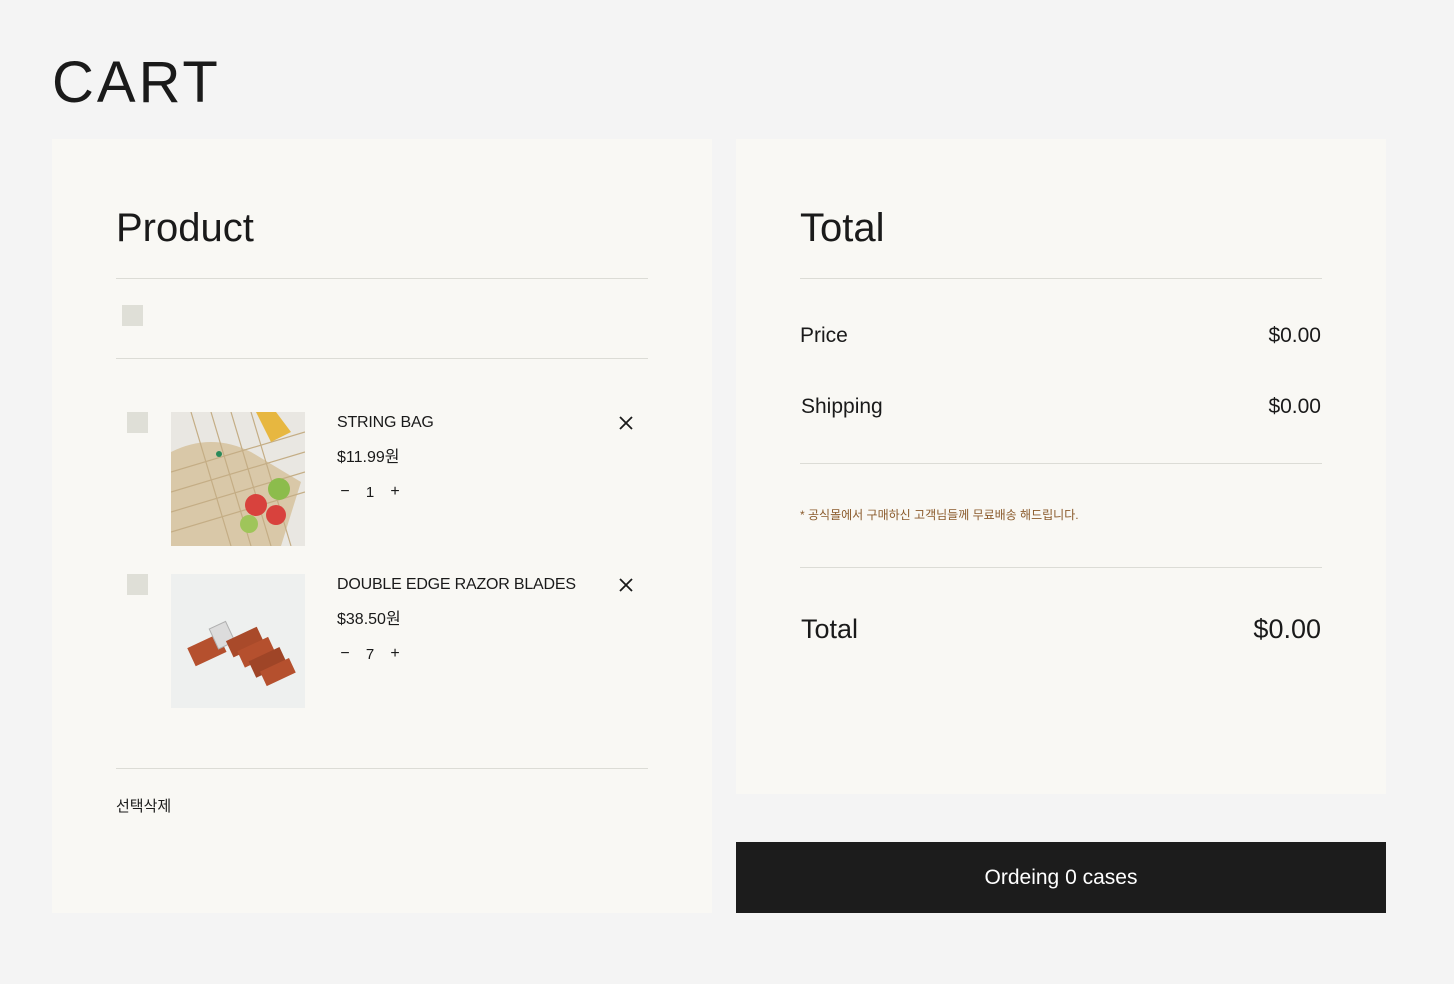 The image size is (1454, 984). I want to click on total-heading: Total, so click(842, 228).